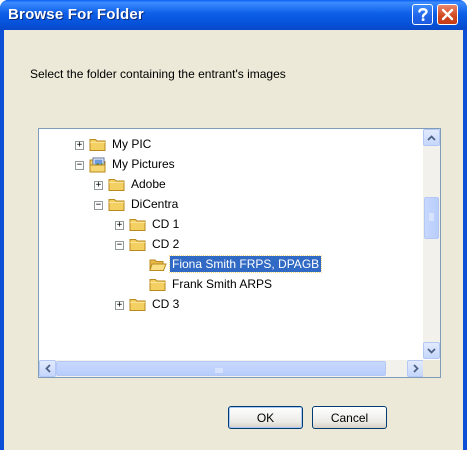 The image size is (467, 450). I want to click on horizontal-scrollbar, so click(231, 368).